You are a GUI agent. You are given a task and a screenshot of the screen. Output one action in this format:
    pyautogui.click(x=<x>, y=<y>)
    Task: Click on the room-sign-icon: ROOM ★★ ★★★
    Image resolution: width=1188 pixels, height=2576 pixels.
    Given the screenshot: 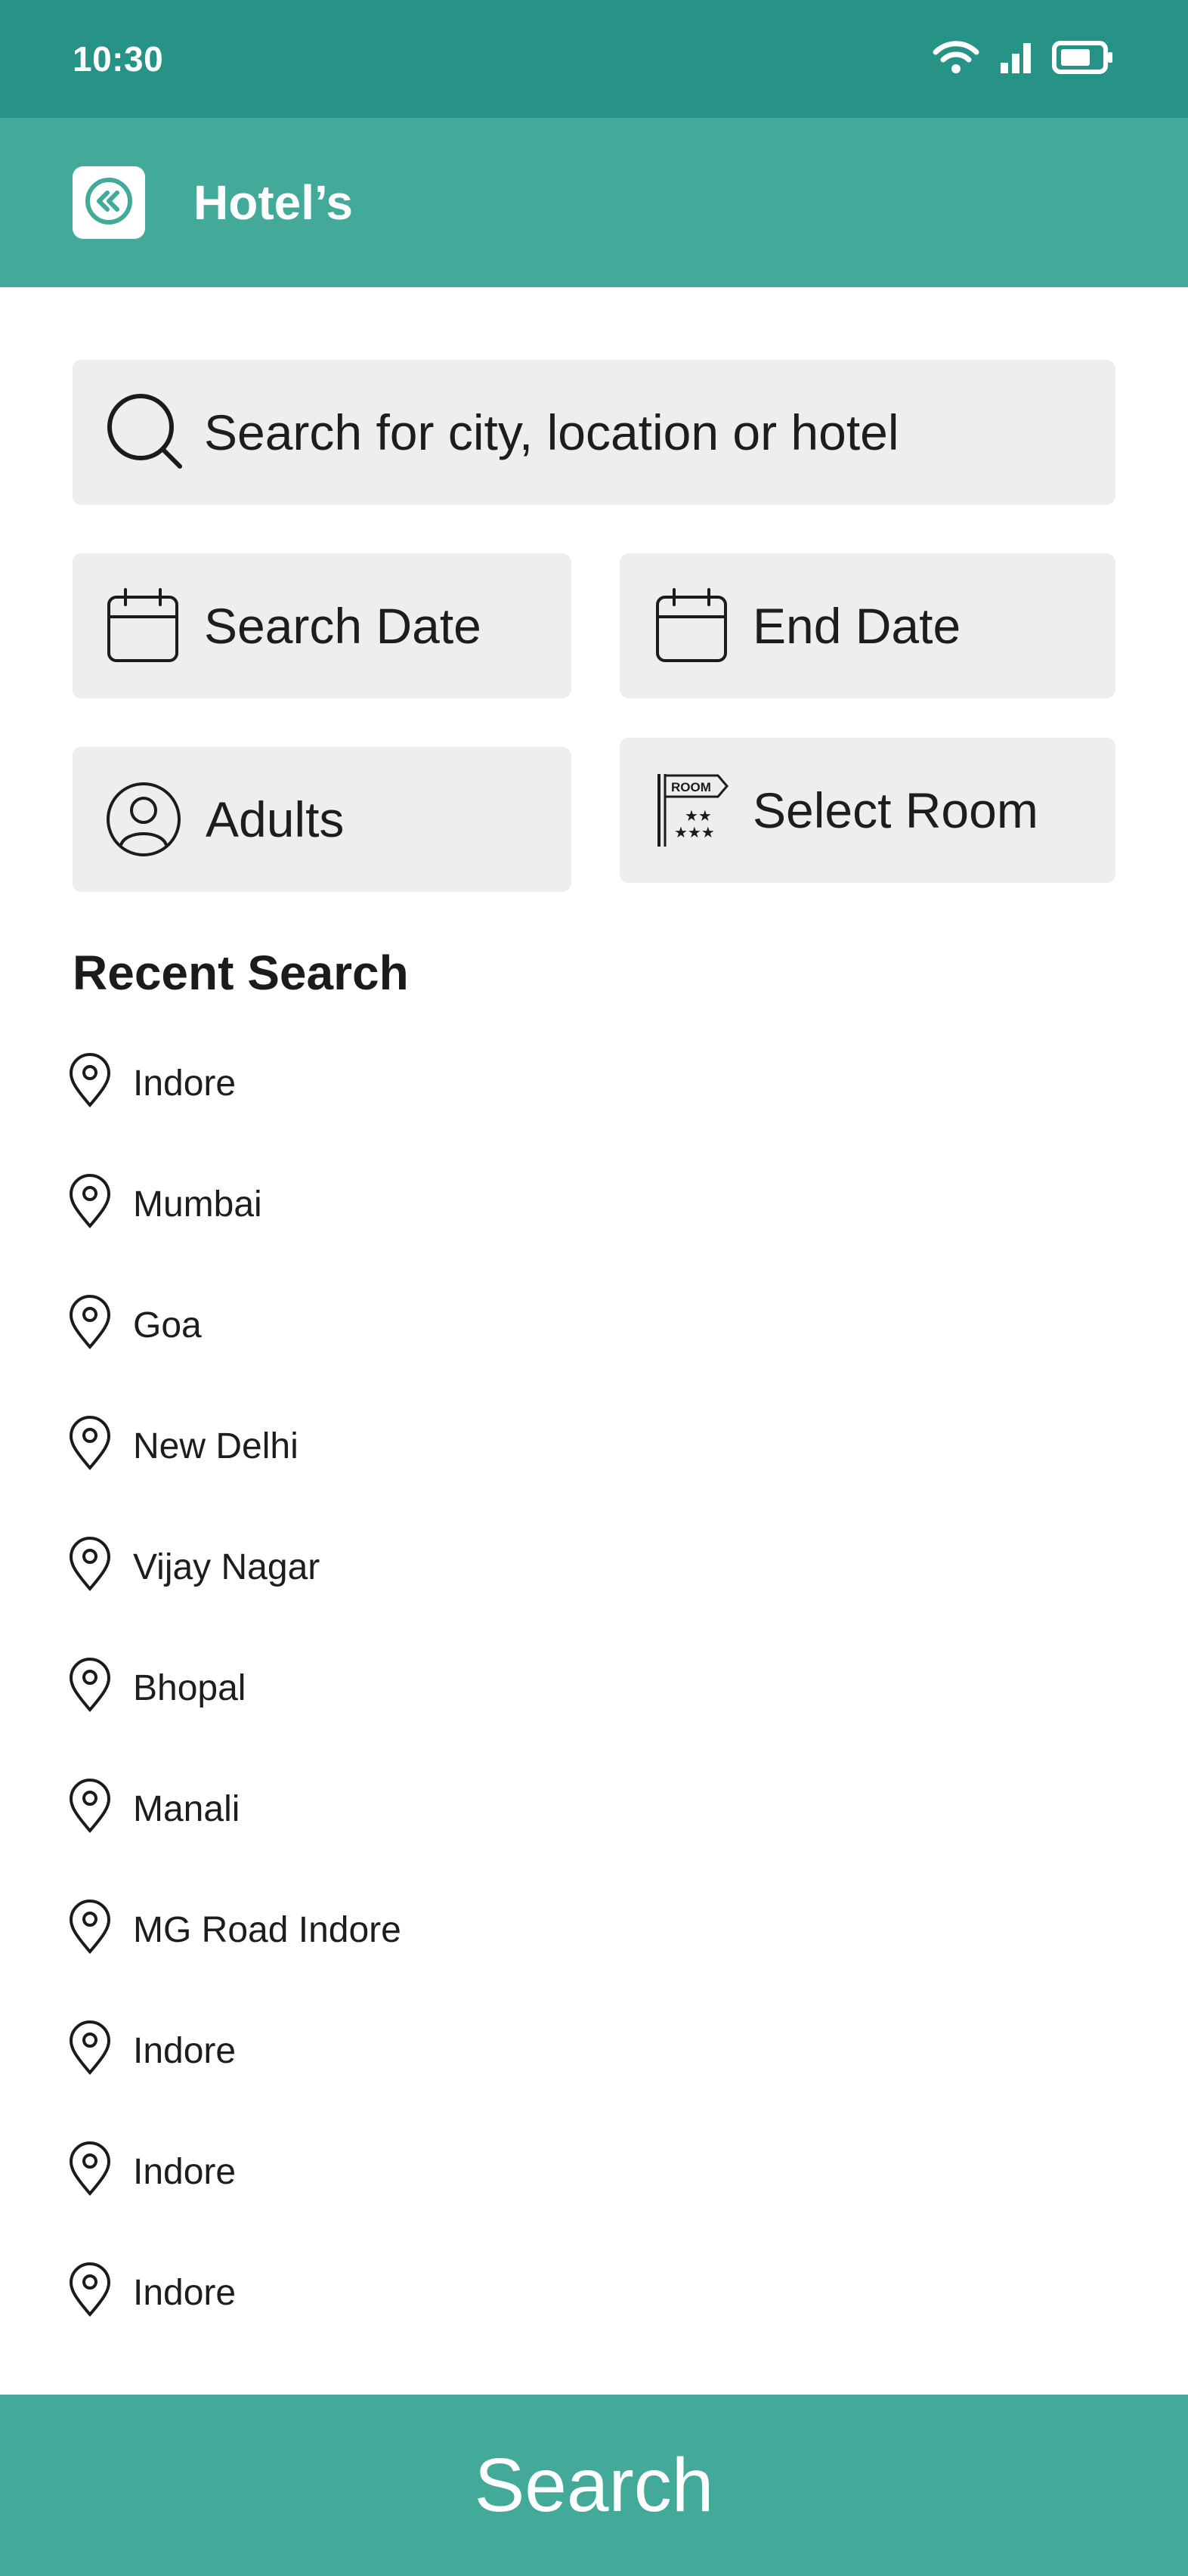 What is the action you would take?
    pyautogui.click(x=692, y=810)
    